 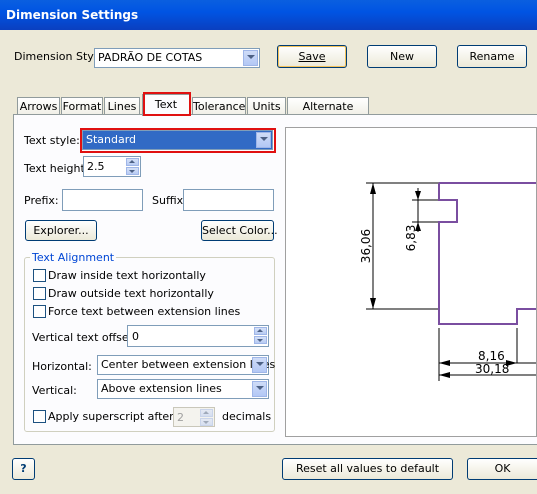 What do you see at coordinates (366, 246) in the screenshot?
I see `preview-dimension-36: 36,06` at bounding box center [366, 246].